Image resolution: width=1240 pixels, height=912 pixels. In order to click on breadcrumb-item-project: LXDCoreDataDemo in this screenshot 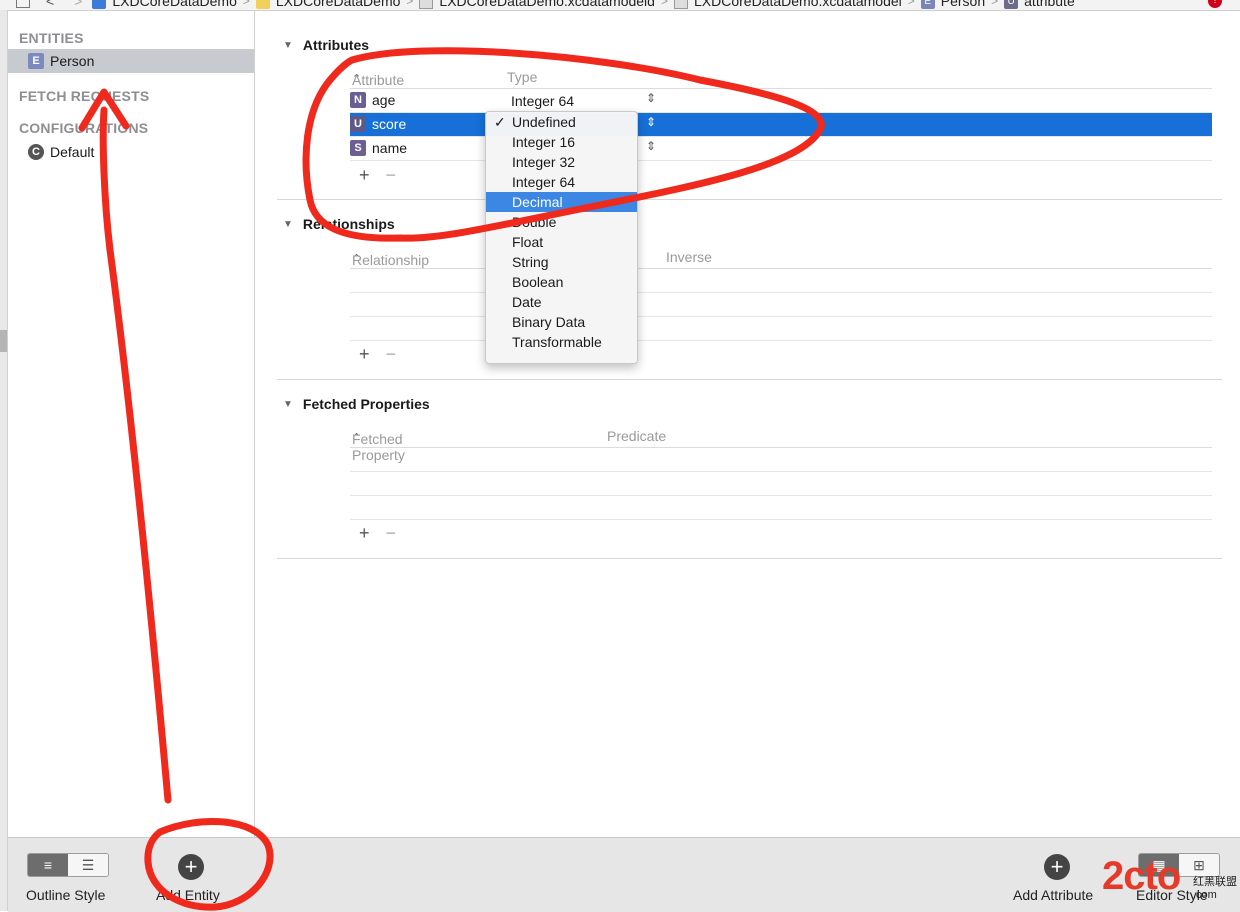, I will do `click(164, 5)`.